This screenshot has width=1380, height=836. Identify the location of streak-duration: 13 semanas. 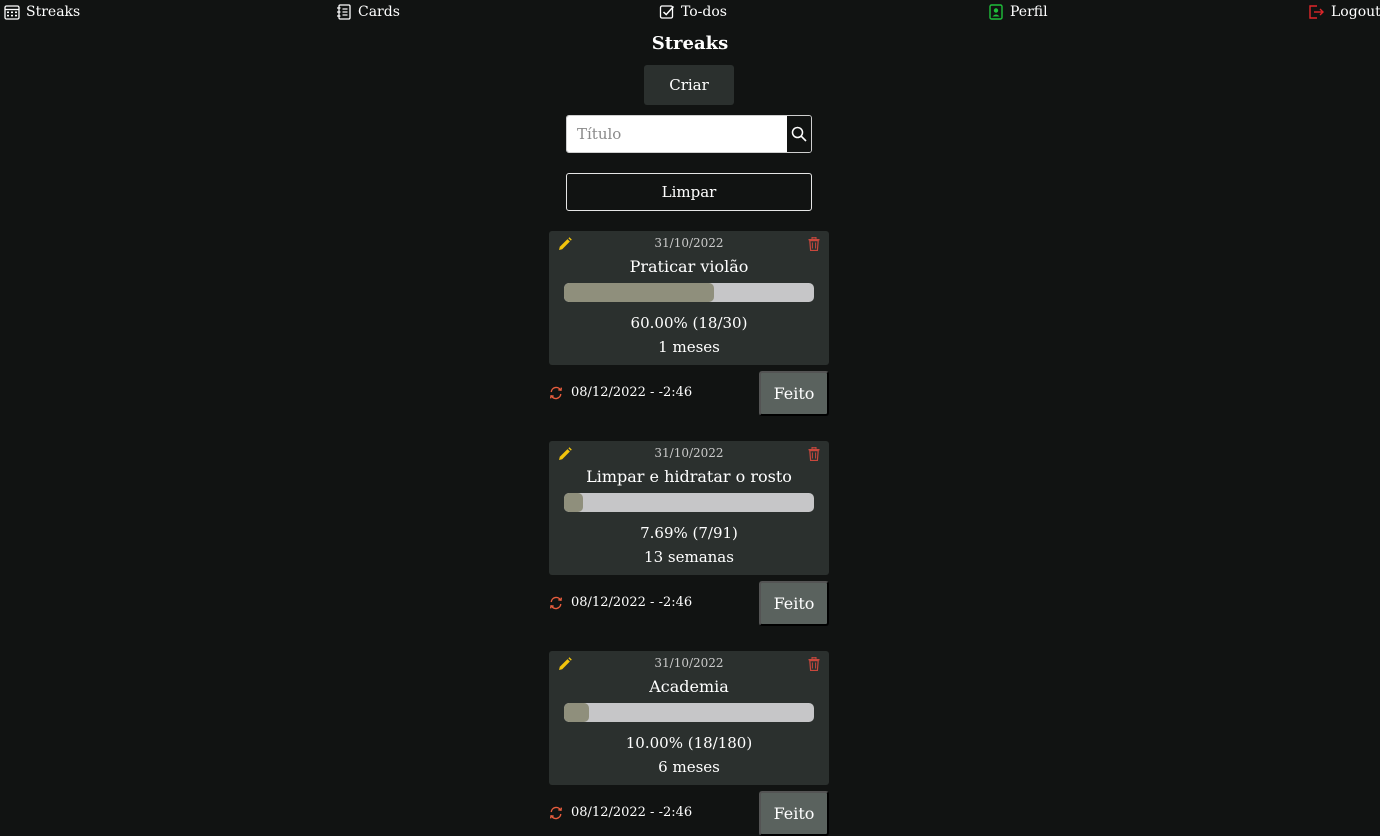
(689, 557).